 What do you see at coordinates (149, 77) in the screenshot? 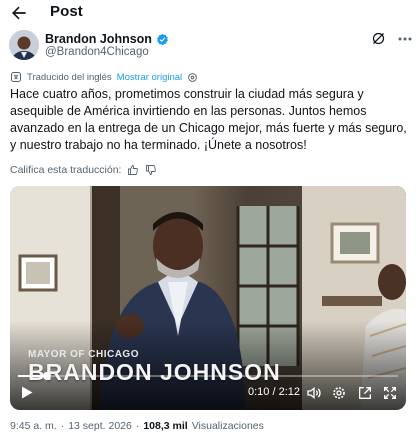
I see `show-original-link: Mostrar original` at bounding box center [149, 77].